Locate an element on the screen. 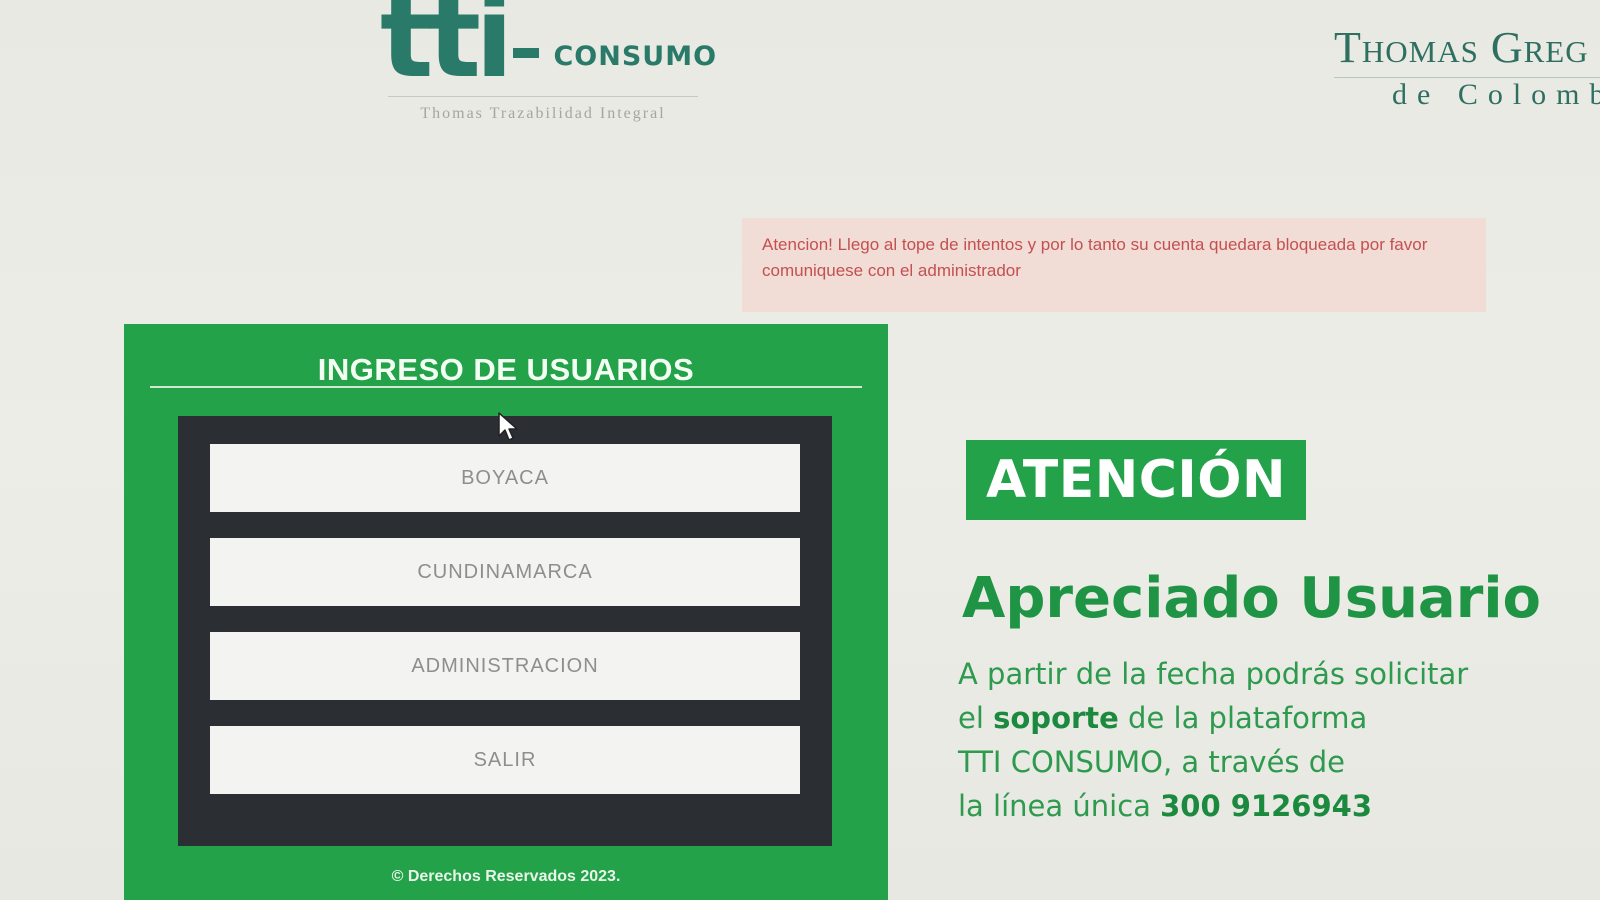 This screenshot has width=1600, height=900. login-title: INGRESO DE USUARIOS is located at coordinates (506, 369).